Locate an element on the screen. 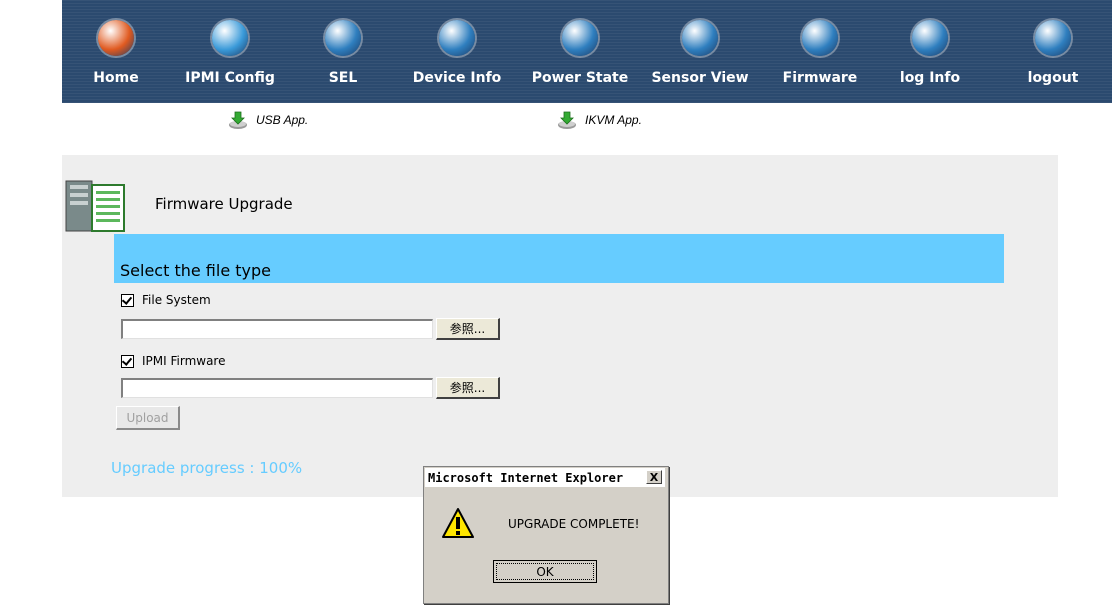  nav-item-logout: logout is located at coordinates (1052, 51).